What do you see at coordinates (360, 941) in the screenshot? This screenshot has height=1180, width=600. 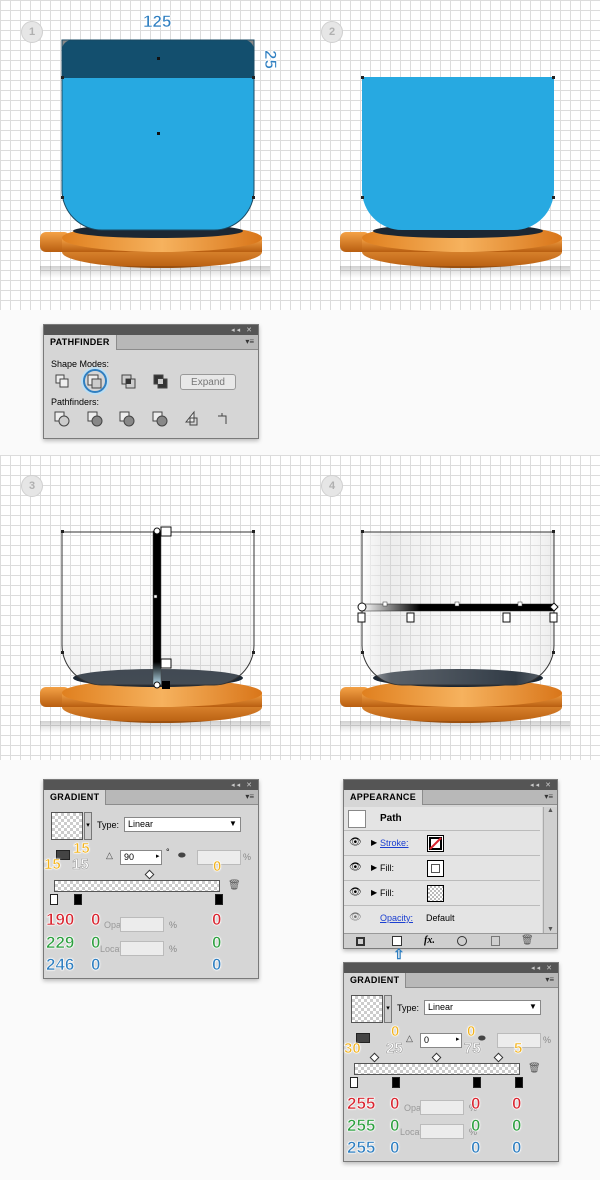 I see `add-stroke-icon` at bounding box center [360, 941].